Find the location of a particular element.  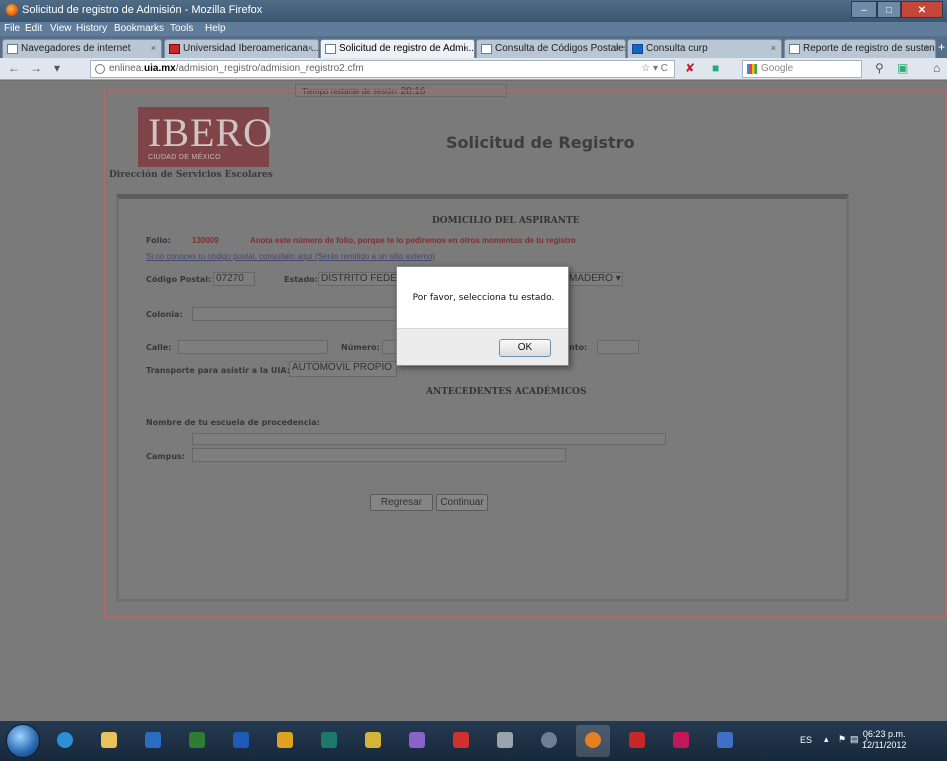

acrobat-taskbar-icon is located at coordinates (637, 741).